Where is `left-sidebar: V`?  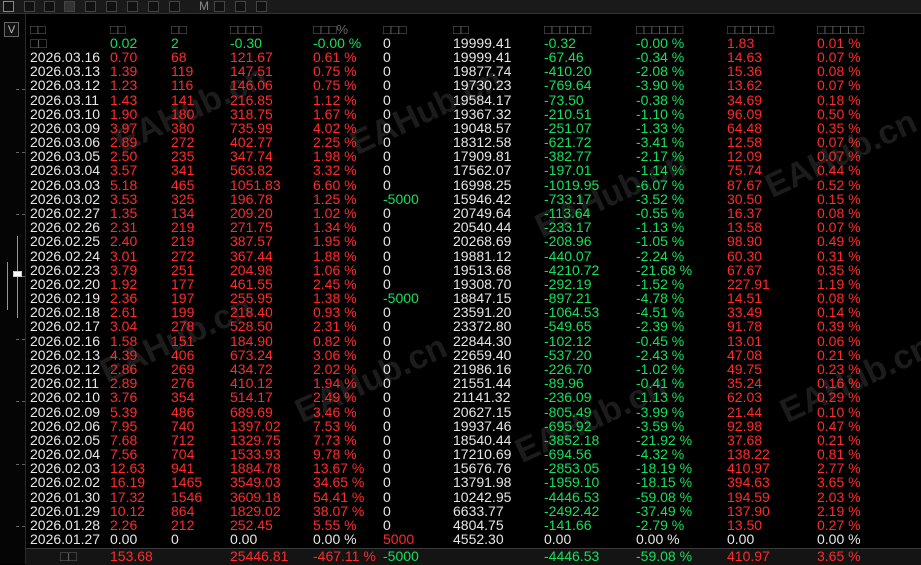
left-sidebar: V is located at coordinates (13, 289).